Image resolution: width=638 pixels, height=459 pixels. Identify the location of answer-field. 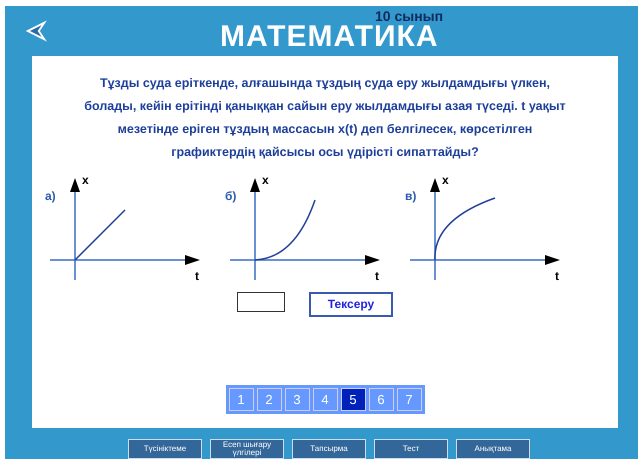
(261, 302).